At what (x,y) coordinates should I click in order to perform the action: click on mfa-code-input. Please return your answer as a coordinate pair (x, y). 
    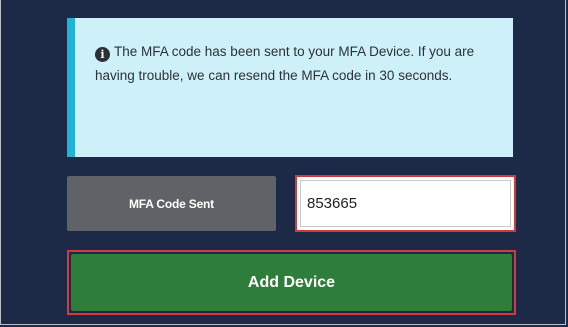
    Looking at the image, I should click on (405, 203).